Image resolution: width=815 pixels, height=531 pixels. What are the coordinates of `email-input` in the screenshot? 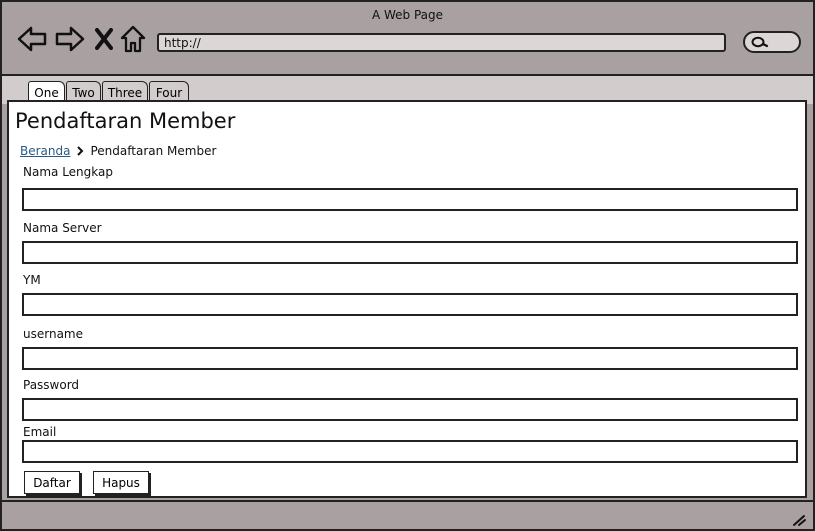 It's located at (410, 451).